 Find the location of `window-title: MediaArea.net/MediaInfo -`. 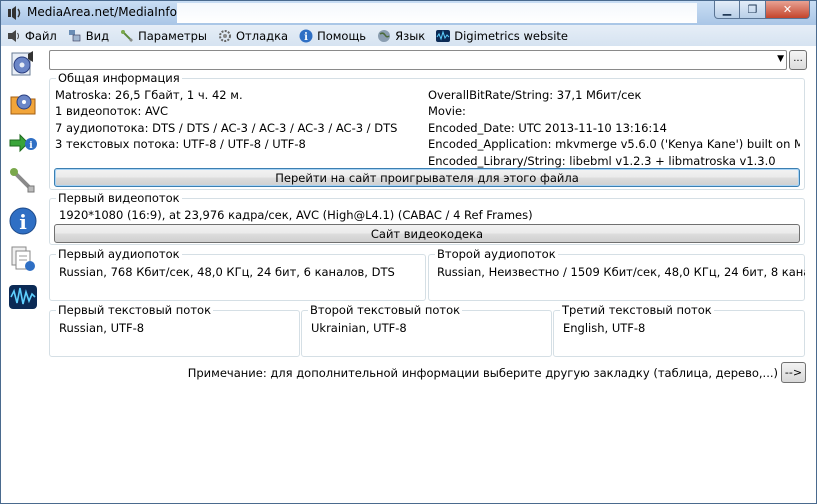

window-title: MediaArea.net/MediaInfo - is located at coordinates (106, 12).